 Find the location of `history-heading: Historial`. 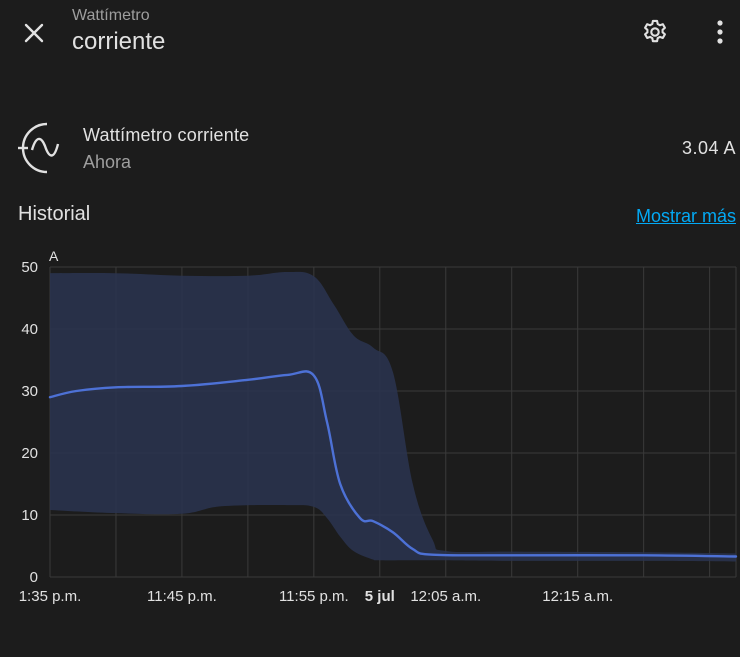

history-heading: Historial is located at coordinates (54, 214).